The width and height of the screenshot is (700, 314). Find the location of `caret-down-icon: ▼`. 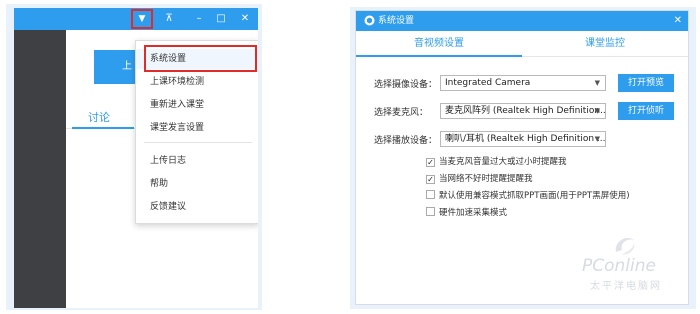

caret-down-icon: ▼ is located at coordinates (142, 19).